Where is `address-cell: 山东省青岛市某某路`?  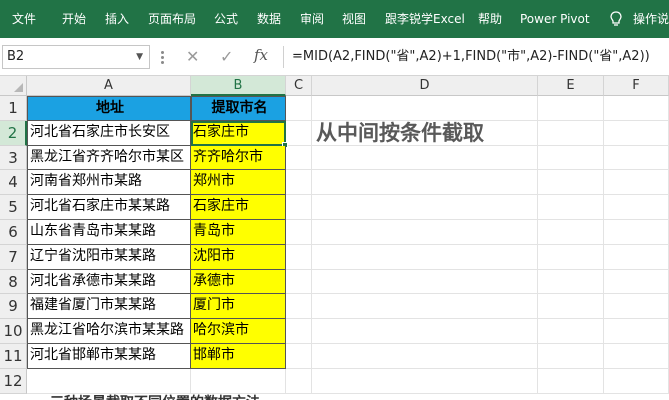
address-cell: 山东省青岛市某某路 is located at coordinates (109, 232).